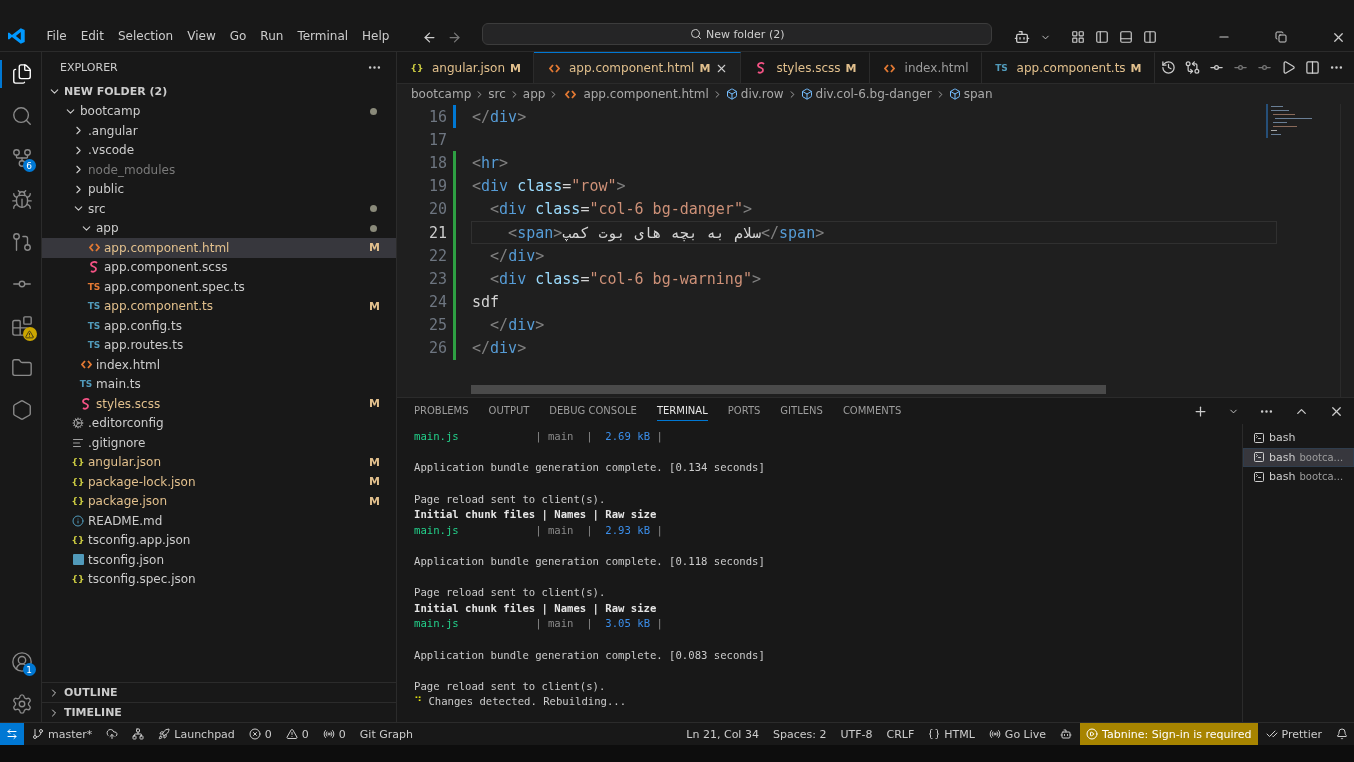  What do you see at coordinates (497, 94) in the screenshot?
I see `breadcrumb-item: src` at bounding box center [497, 94].